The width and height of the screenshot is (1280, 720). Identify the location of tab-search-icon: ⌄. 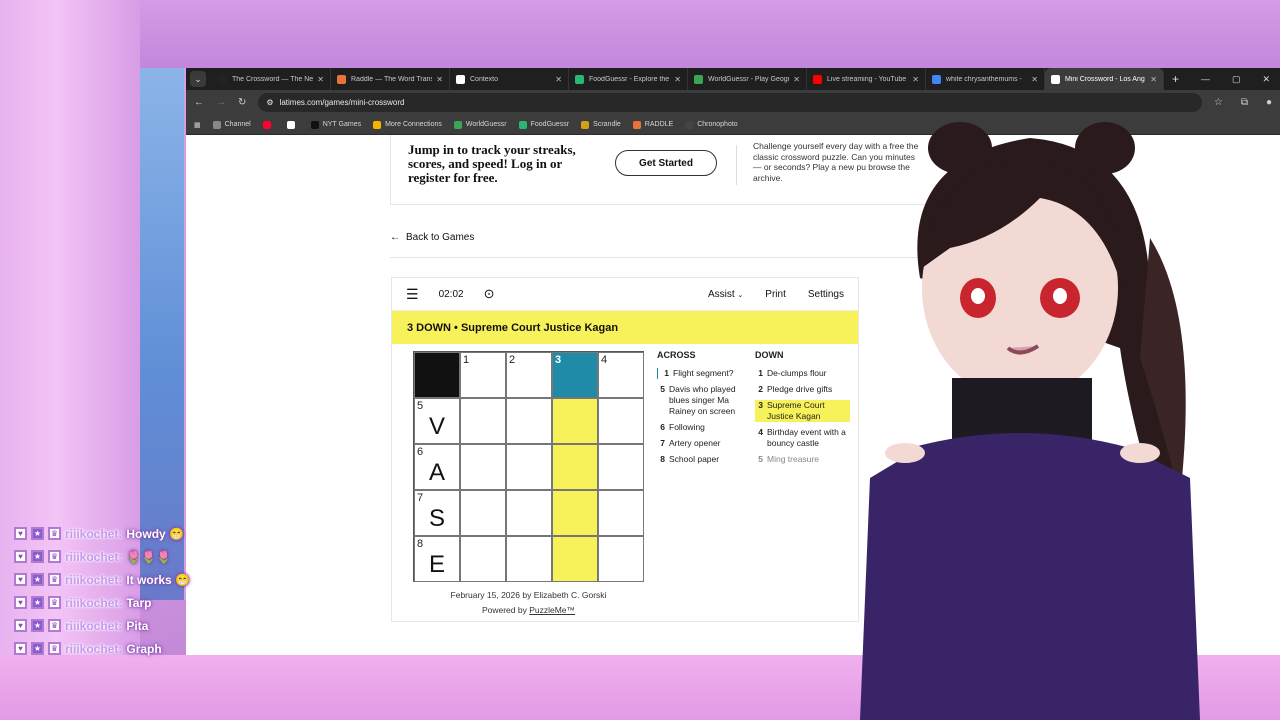
(198, 79).